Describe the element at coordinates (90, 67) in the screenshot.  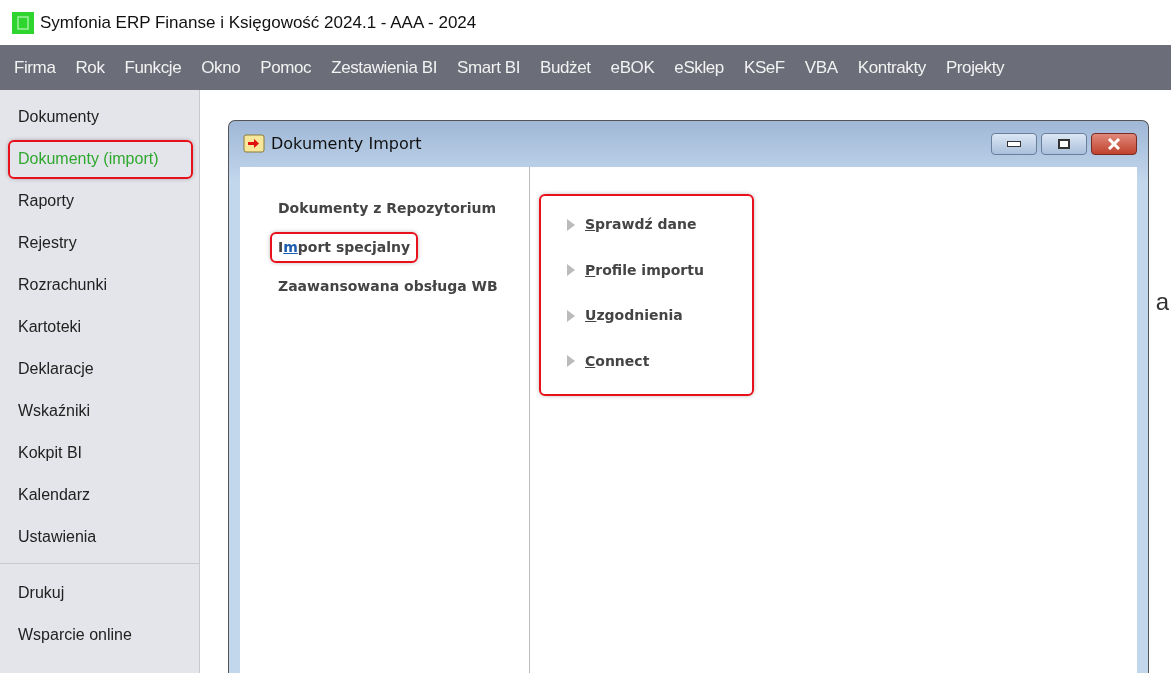
I see `menu-item: Rok` at that location.